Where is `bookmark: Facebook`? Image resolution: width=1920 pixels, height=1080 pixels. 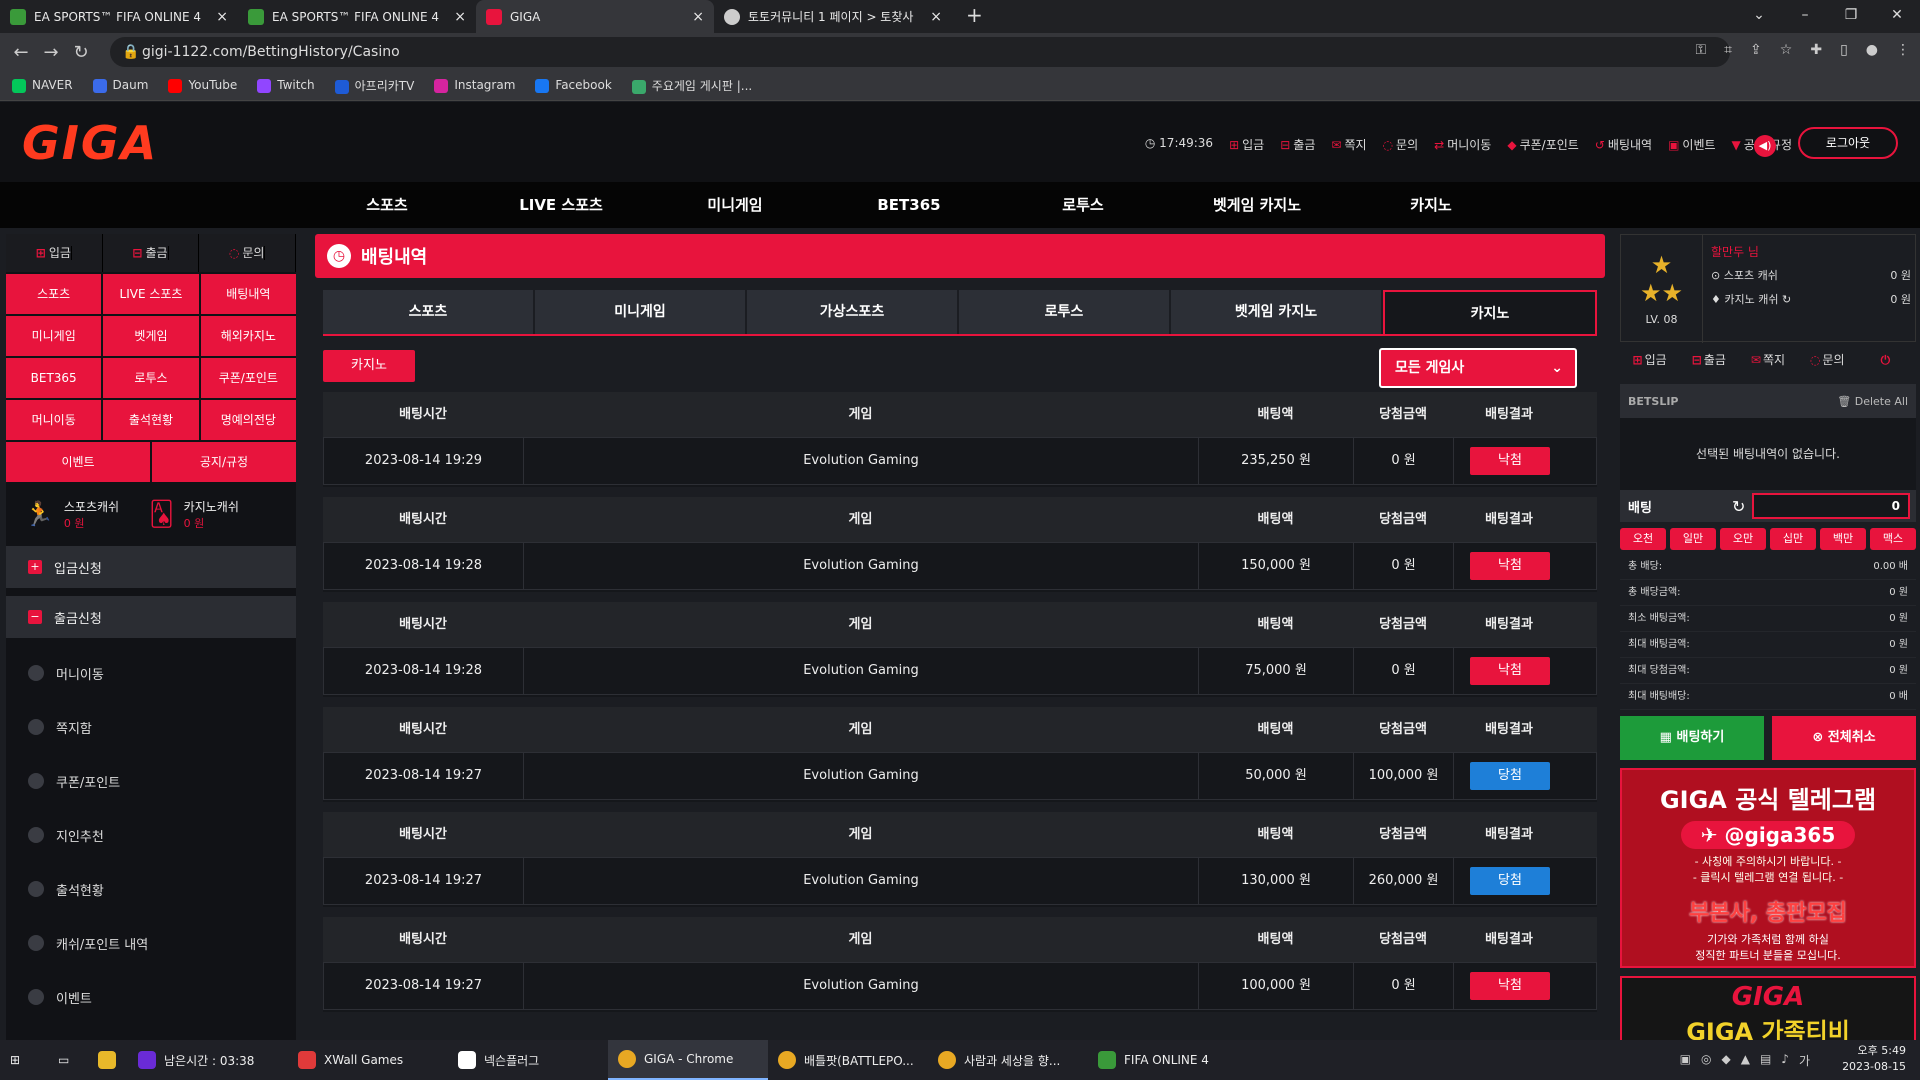 bookmark: Facebook is located at coordinates (573, 85).